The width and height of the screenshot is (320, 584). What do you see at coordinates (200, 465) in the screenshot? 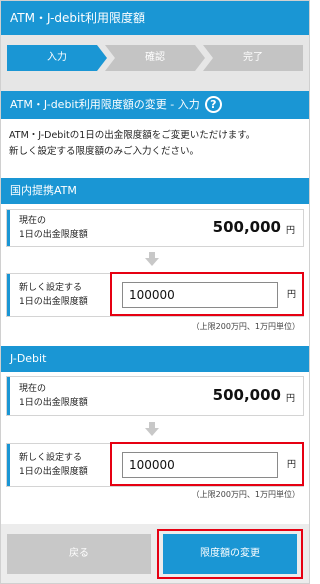
I see `jdebit-new-limit-input` at bounding box center [200, 465].